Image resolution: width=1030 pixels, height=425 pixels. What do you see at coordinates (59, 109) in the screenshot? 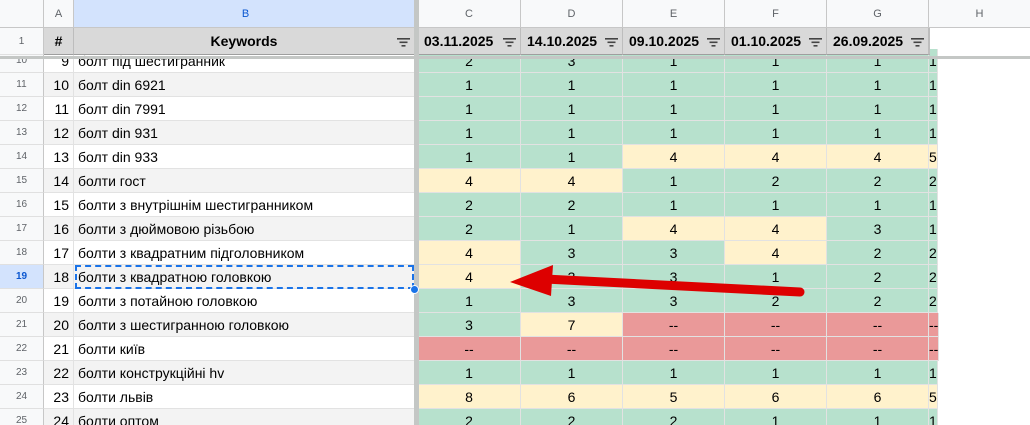
I see `row-index-cell: 11` at bounding box center [59, 109].